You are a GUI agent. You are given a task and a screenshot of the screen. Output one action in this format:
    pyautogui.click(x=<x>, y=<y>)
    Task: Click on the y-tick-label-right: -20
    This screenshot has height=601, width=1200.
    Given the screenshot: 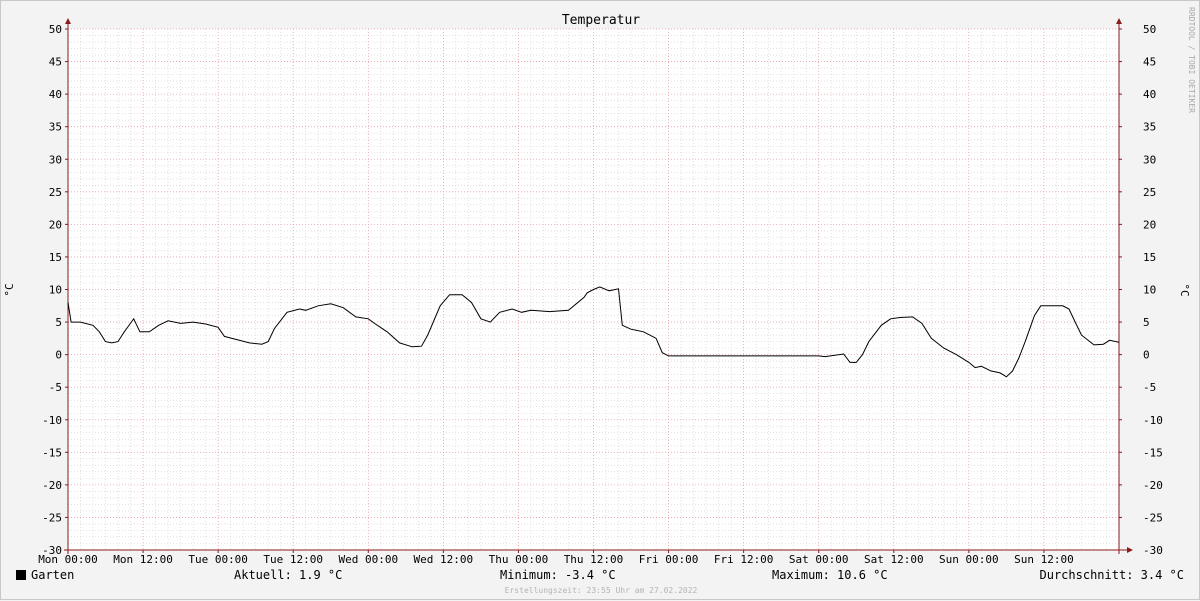 What is the action you would take?
    pyautogui.click(x=1153, y=485)
    